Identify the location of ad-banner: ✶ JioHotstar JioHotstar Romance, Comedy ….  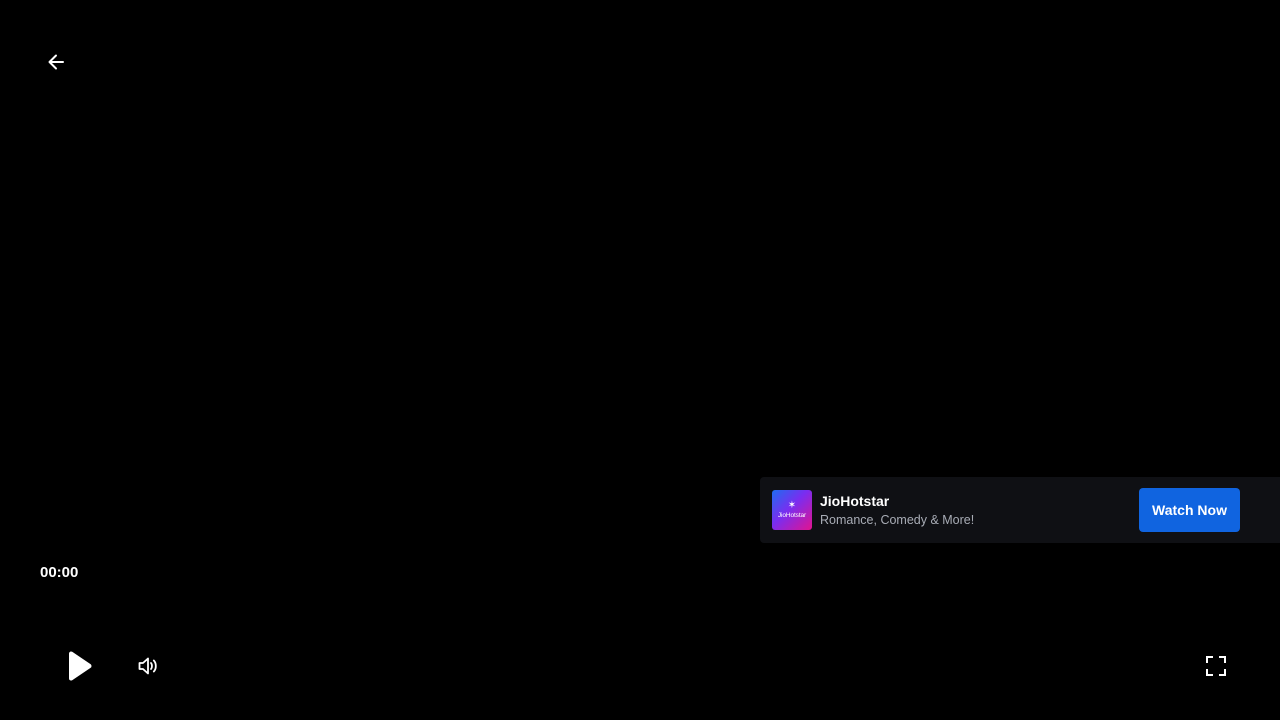
(1020, 510).